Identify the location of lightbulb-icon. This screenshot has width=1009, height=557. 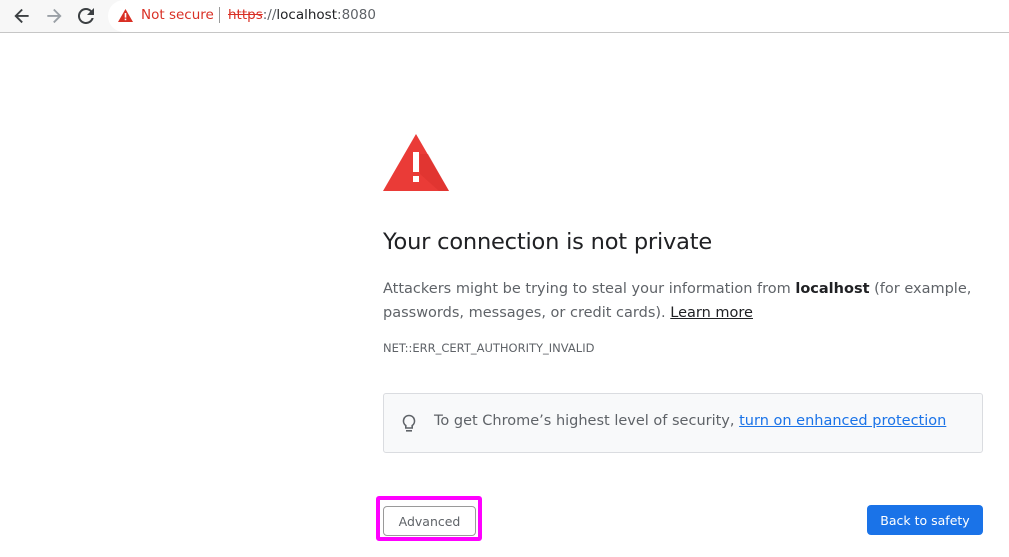
(409, 423).